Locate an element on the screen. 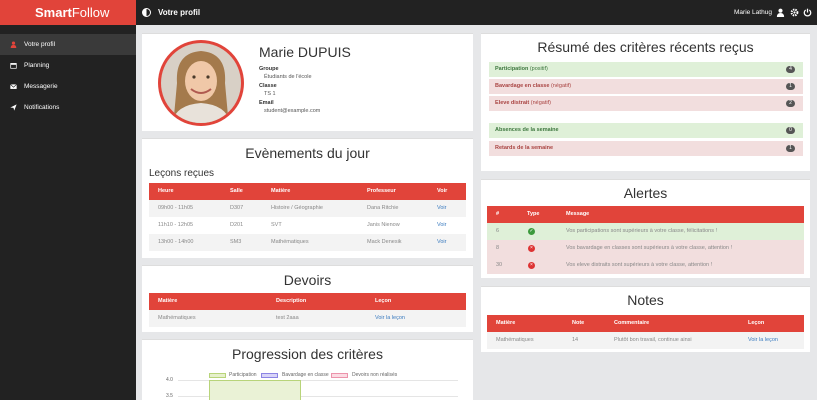 Image resolution: width=817 pixels, height=400 pixels. sidebar-item-label: Planning is located at coordinates (37, 65).